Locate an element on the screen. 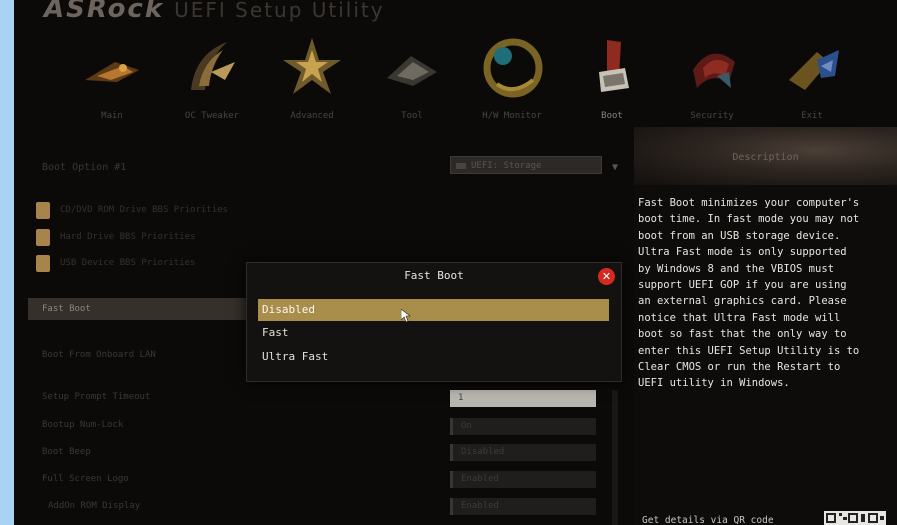 The image size is (897, 525). nav-tab-label: Boot is located at coordinates (612, 116).